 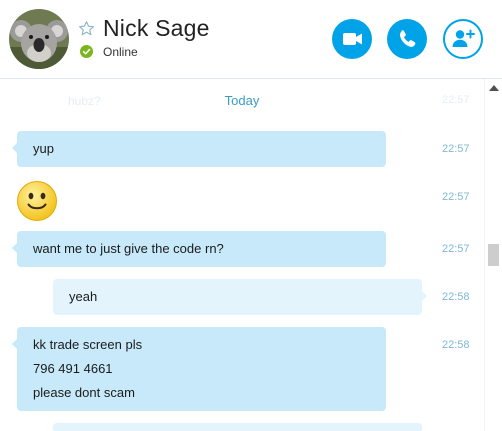 What do you see at coordinates (494, 88) in the screenshot?
I see `scroll-up-arrow-icon` at bounding box center [494, 88].